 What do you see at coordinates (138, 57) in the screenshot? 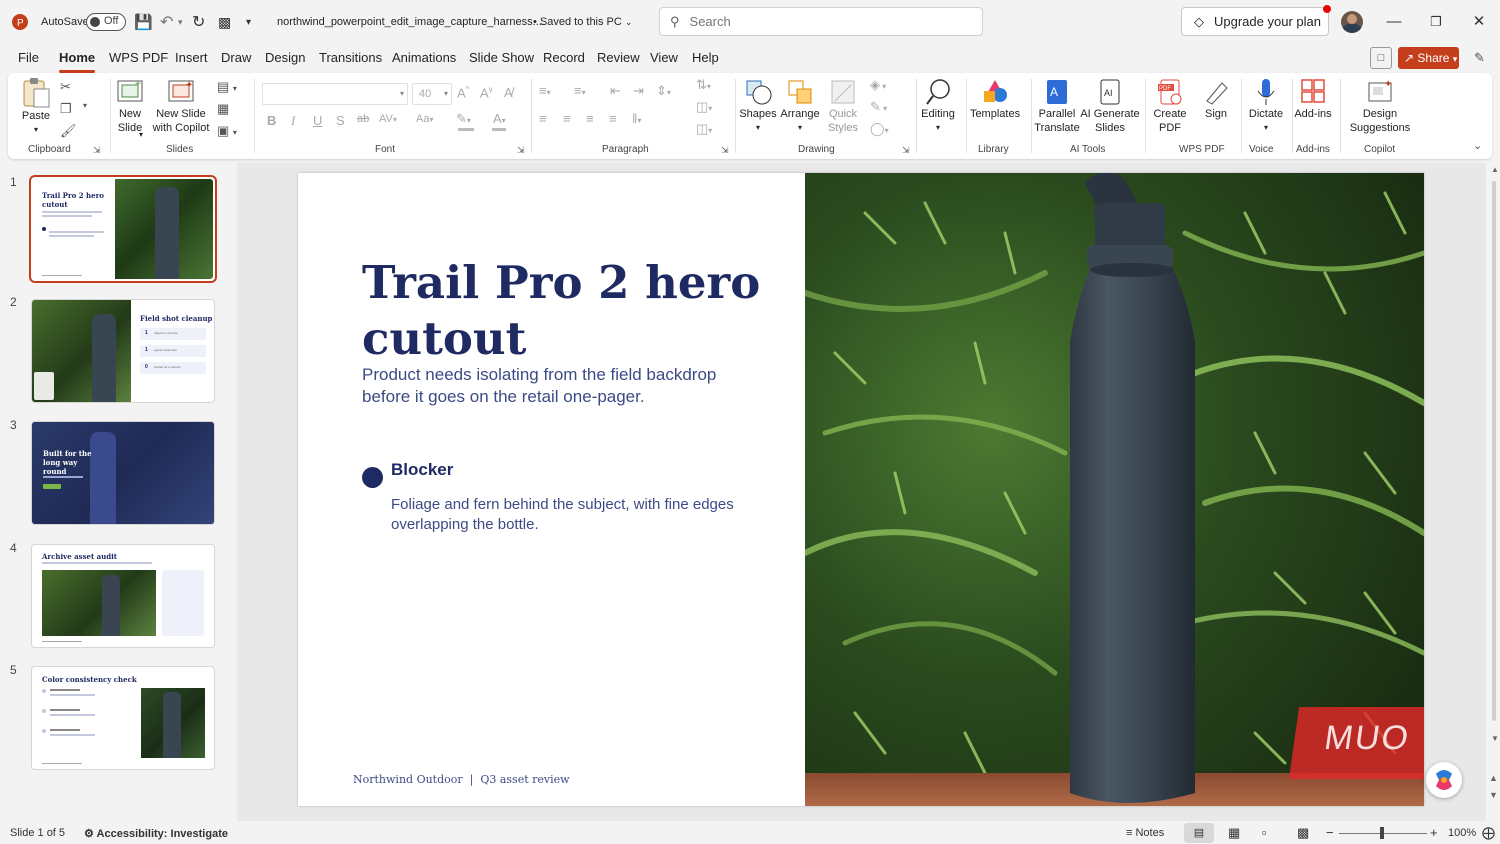
I see `tab-wps-pdf: WPS PDF` at bounding box center [138, 57].